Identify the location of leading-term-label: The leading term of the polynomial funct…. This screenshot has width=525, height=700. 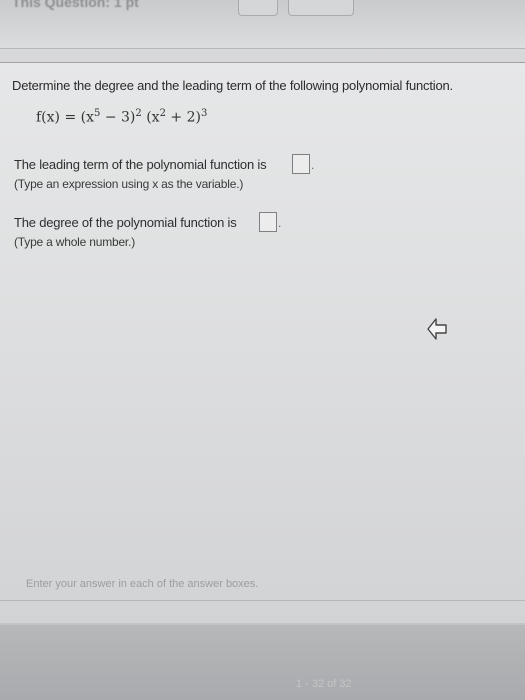
(140, 164).